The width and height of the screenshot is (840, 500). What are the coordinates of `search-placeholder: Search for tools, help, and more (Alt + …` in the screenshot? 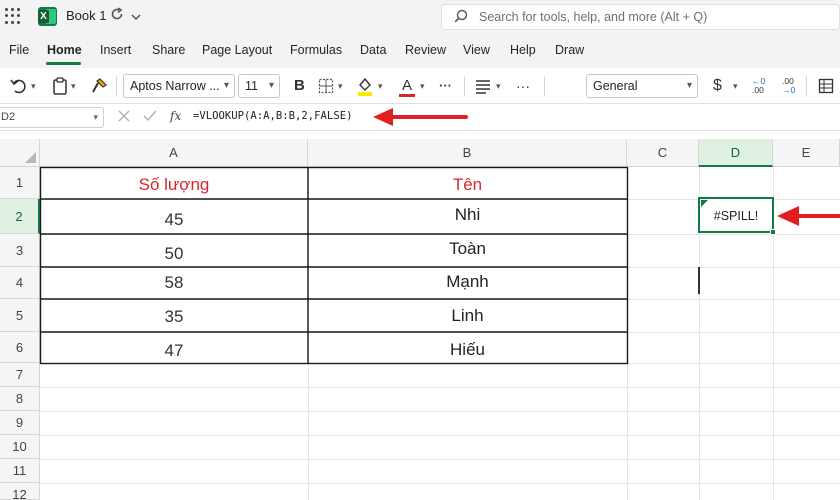 It's located at (593, 17).